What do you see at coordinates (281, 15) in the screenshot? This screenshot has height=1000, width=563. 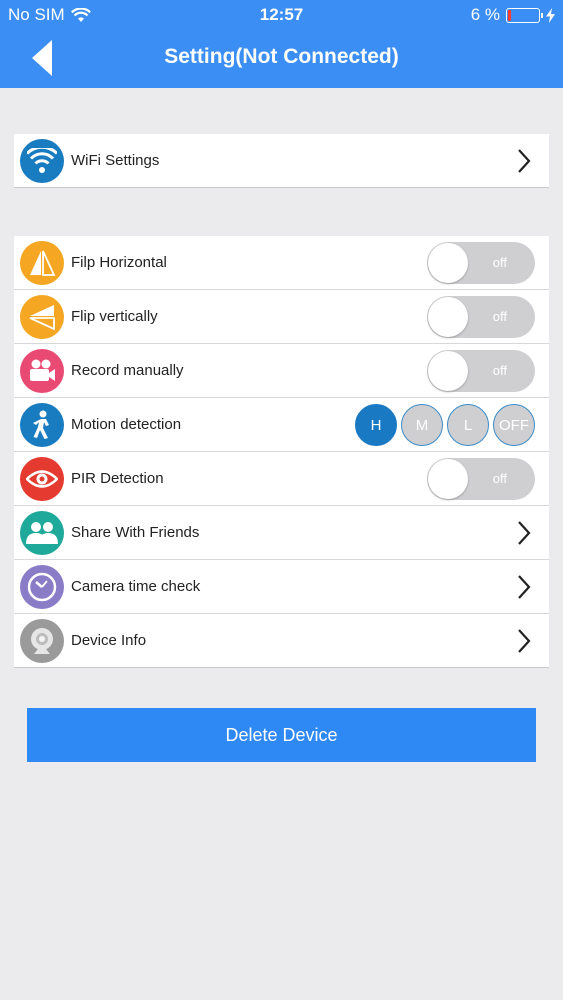 I see `status-bar: No SIM 12:57 6 %` at bounding box center [281, 15].